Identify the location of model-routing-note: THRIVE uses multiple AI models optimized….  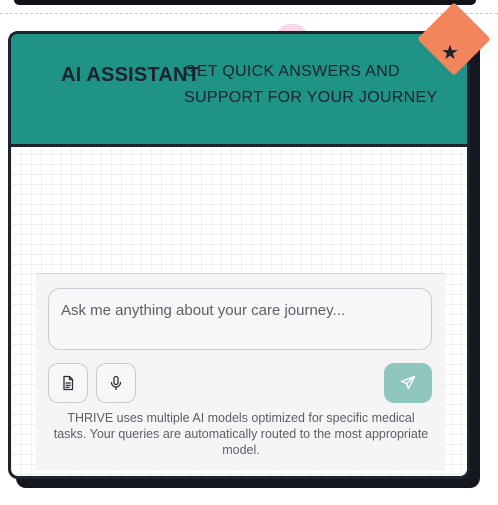
(241, 434).